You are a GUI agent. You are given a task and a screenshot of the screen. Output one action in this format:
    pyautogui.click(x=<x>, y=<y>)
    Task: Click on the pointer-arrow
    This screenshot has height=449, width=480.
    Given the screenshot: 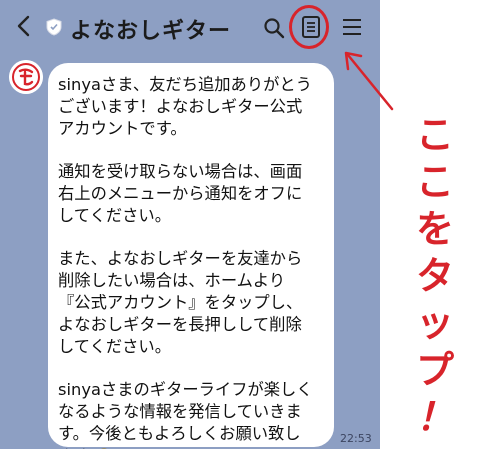 What is the action you would take?
    pyautogui.click(x=369, y=81)
    